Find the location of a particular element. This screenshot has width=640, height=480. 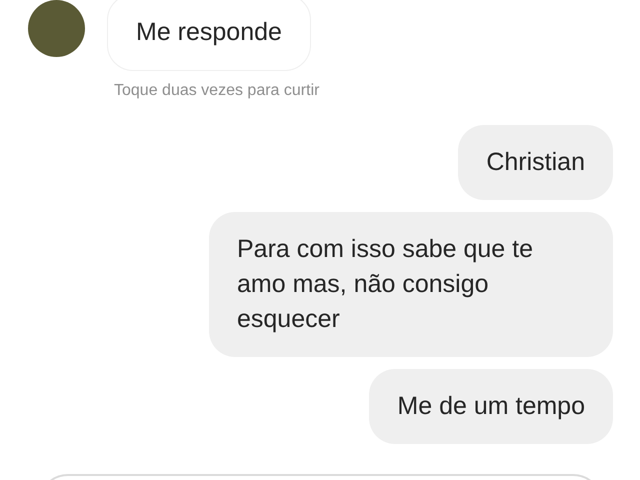

message-bubble: Me responde is located at coordinates (209, 35).